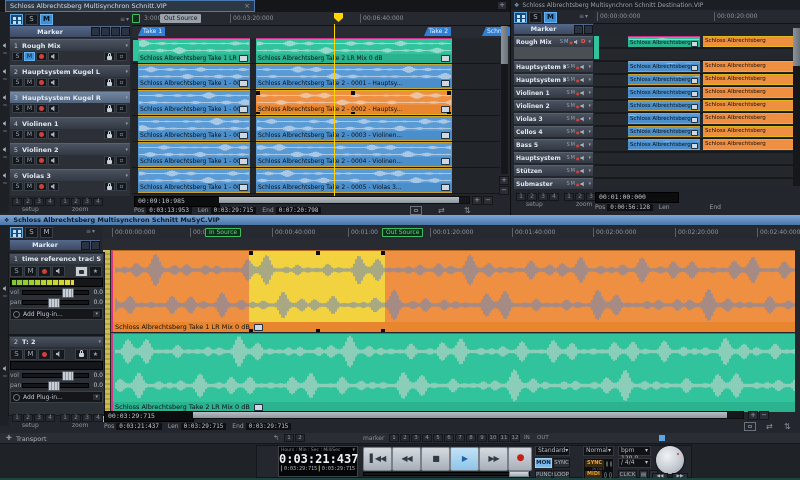  What do you see at coordinates (553, 157) in the screenshot?
I see `track-header: Hauptsystem S M ● ▾` at bounding box center [553, 157].